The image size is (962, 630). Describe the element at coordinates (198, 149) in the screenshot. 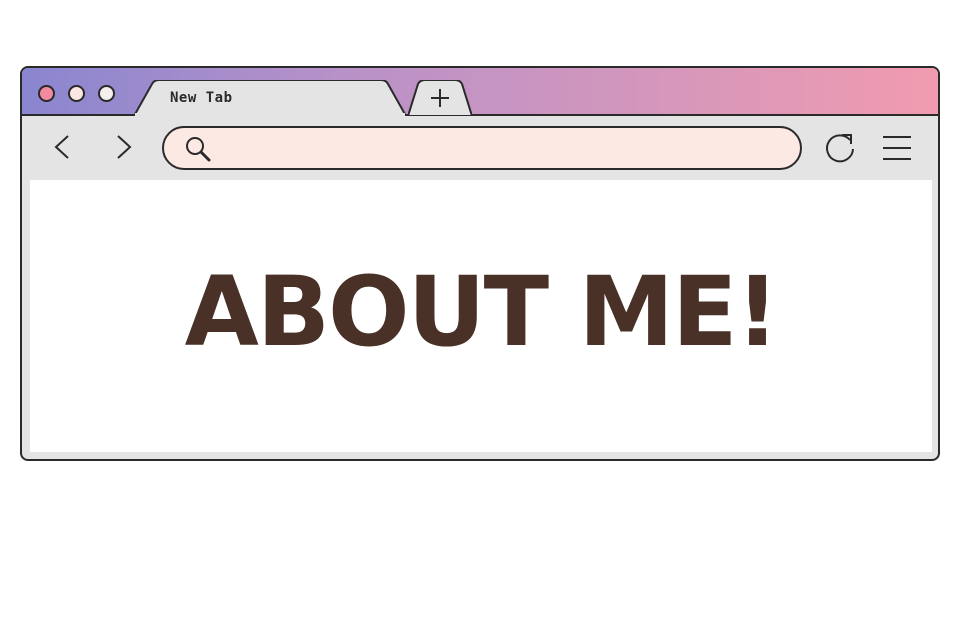

I see `search-icon` at that location.